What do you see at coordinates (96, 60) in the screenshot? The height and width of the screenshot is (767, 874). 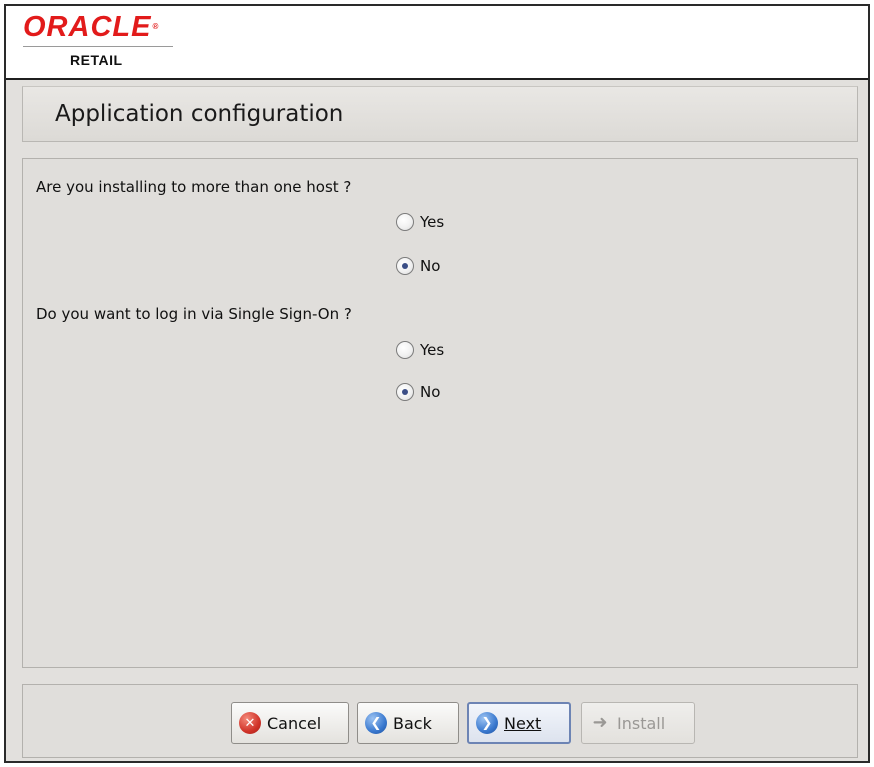 I see `logo-subtext: RETAIL` at bounding box center [96, 60].